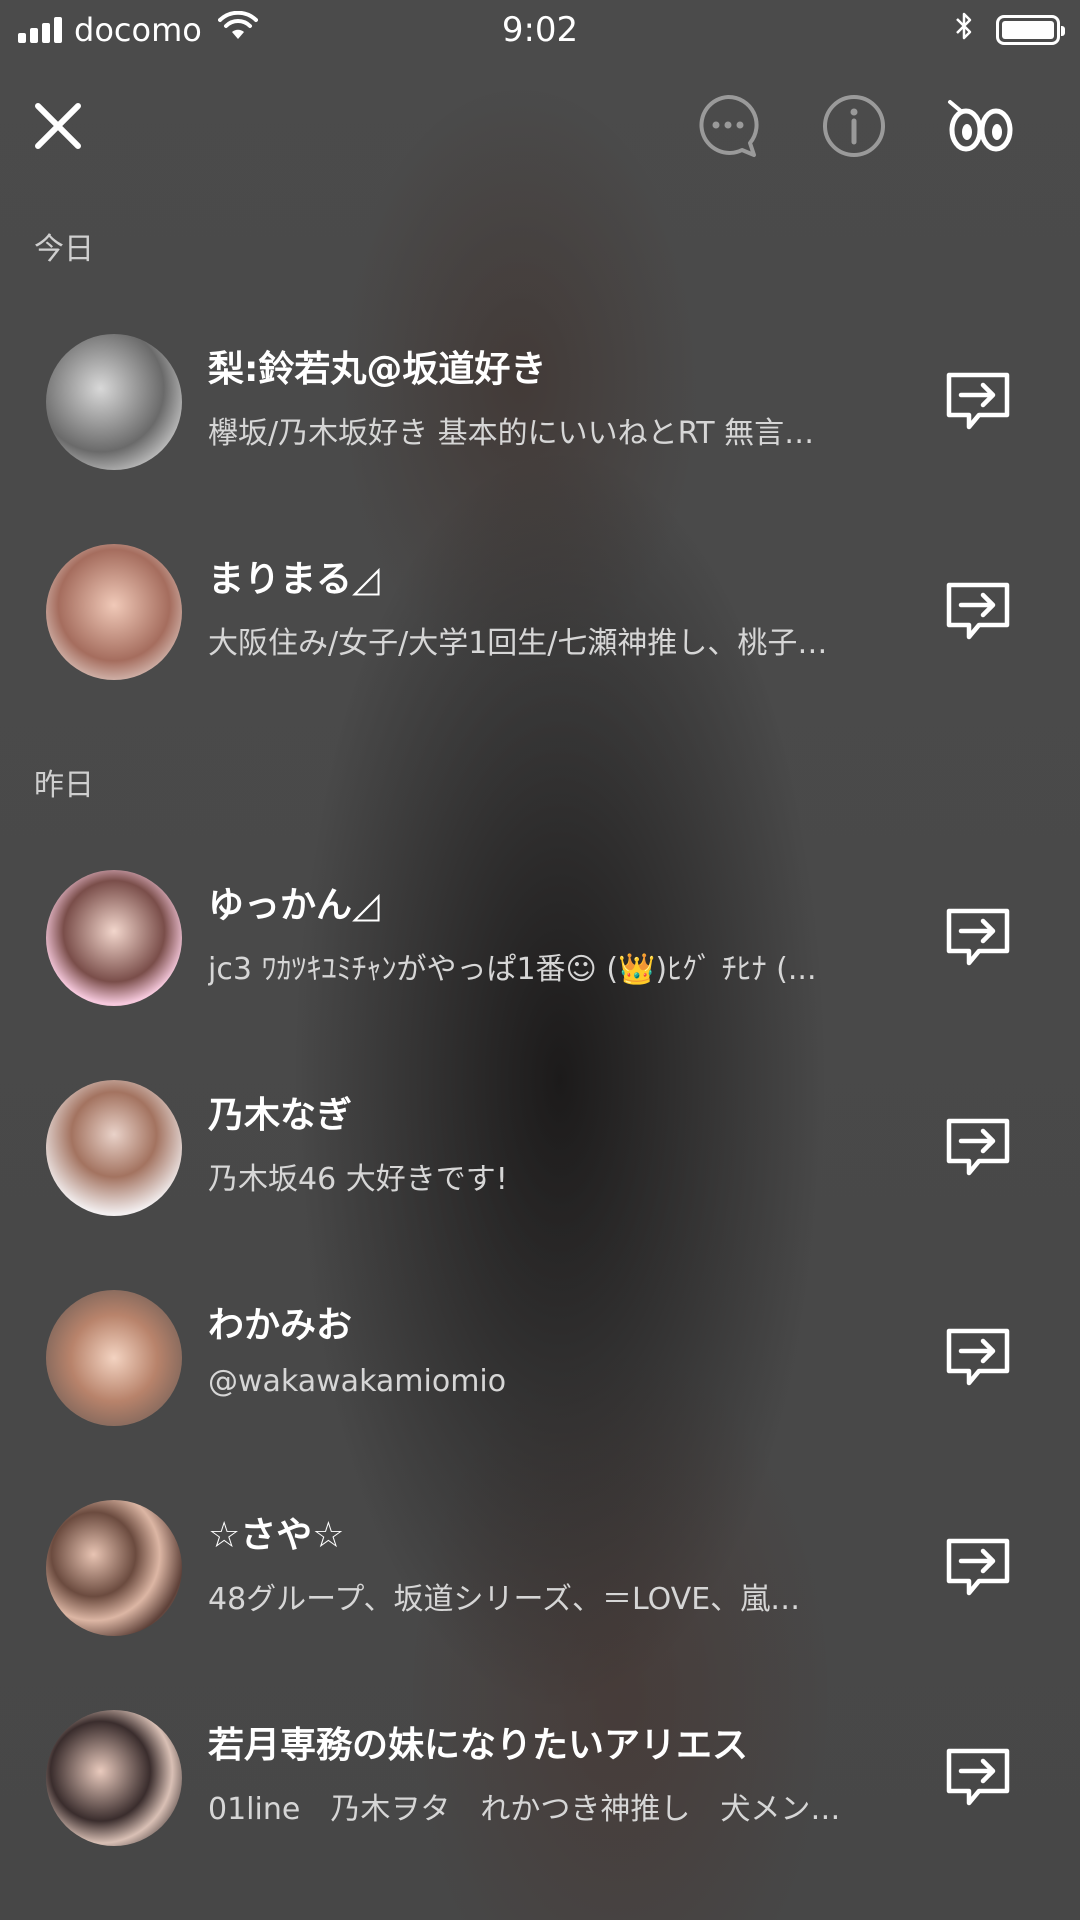  What do you see at coordinates (276, 1535) in the screenshot?
I see `user-name: ☆さや☆` at bounding box center [276, 1535].